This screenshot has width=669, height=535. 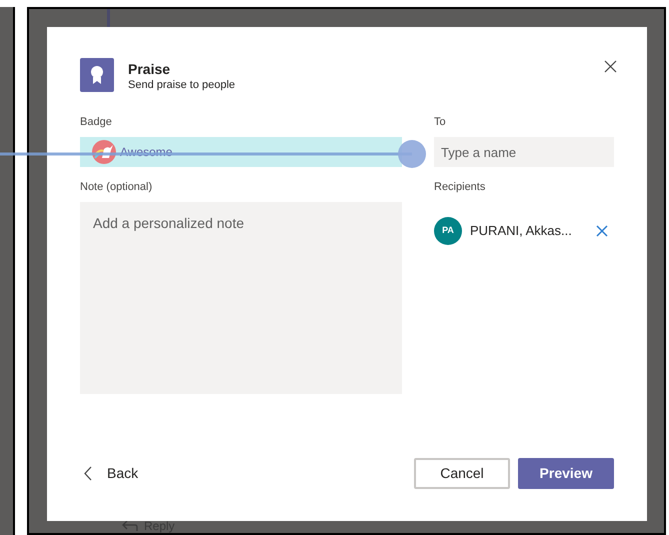 What do you see at coordinates (117, 187) in the screenshot?
I see `field-label: Note (optional)` at bounding box center [117, 187].